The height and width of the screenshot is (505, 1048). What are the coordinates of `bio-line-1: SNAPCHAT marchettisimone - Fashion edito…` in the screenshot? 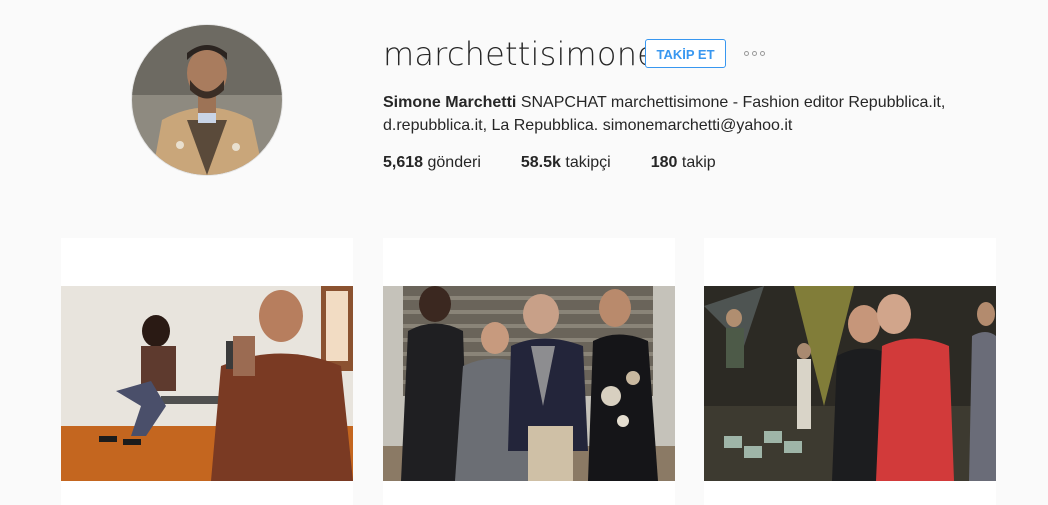 It's located at (733, 102).